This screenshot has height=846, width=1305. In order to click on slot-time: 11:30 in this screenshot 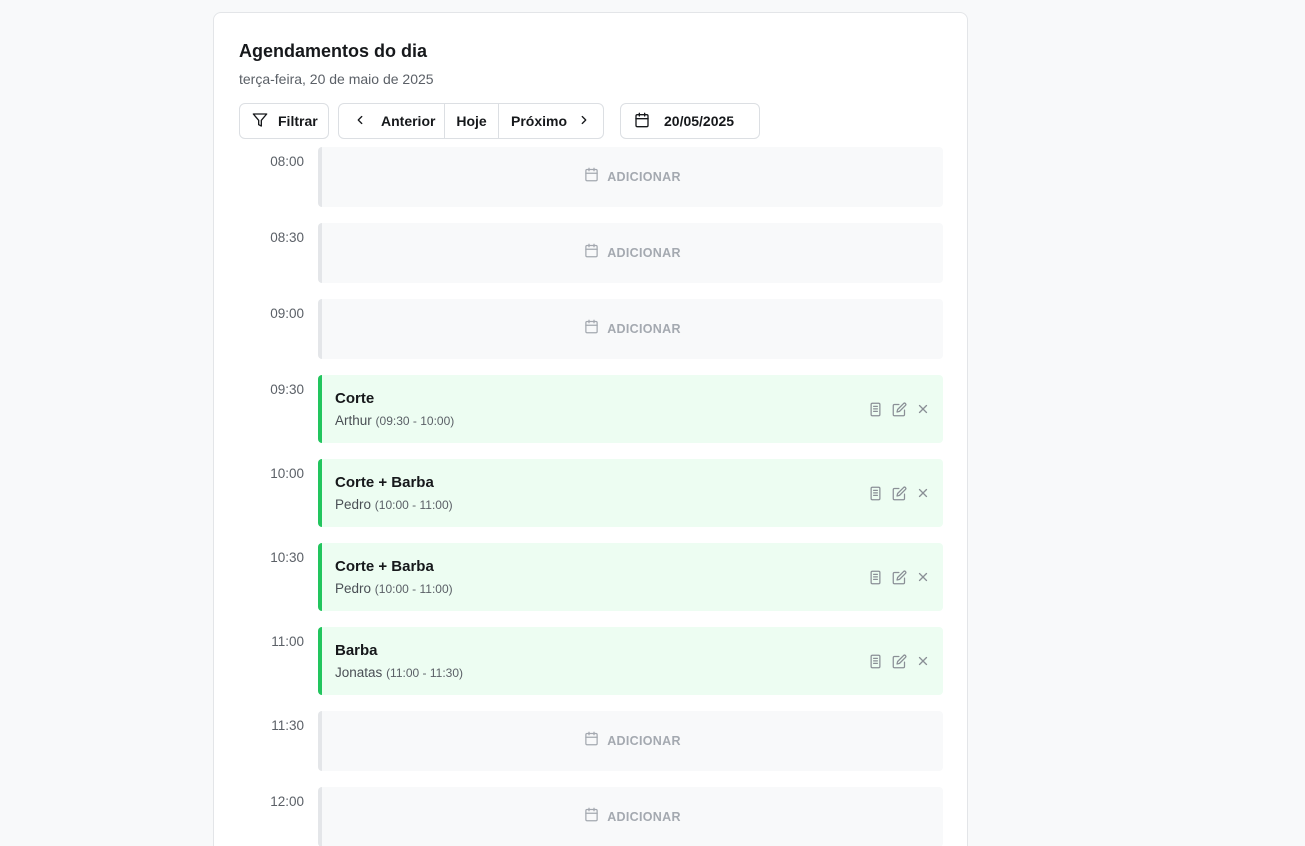, I will do `click(287, 725)`.